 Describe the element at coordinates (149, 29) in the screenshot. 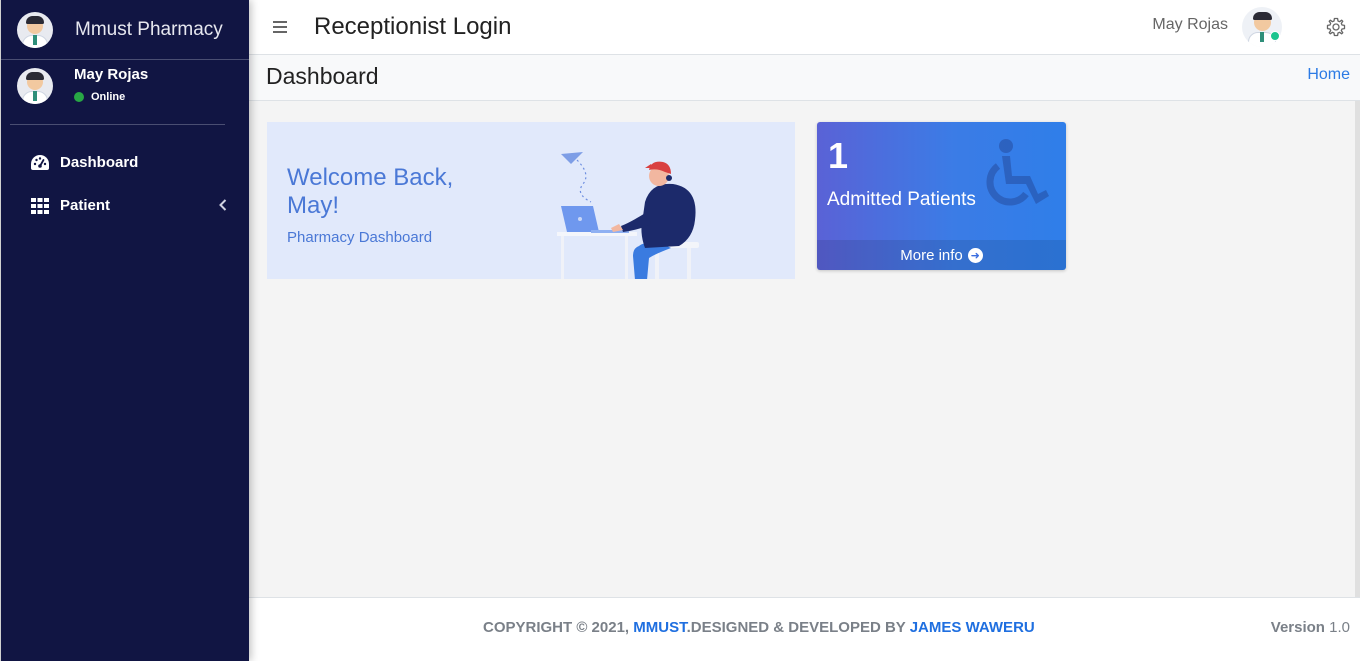

I see `brand-text: Mmust Pharmacy` at that location.